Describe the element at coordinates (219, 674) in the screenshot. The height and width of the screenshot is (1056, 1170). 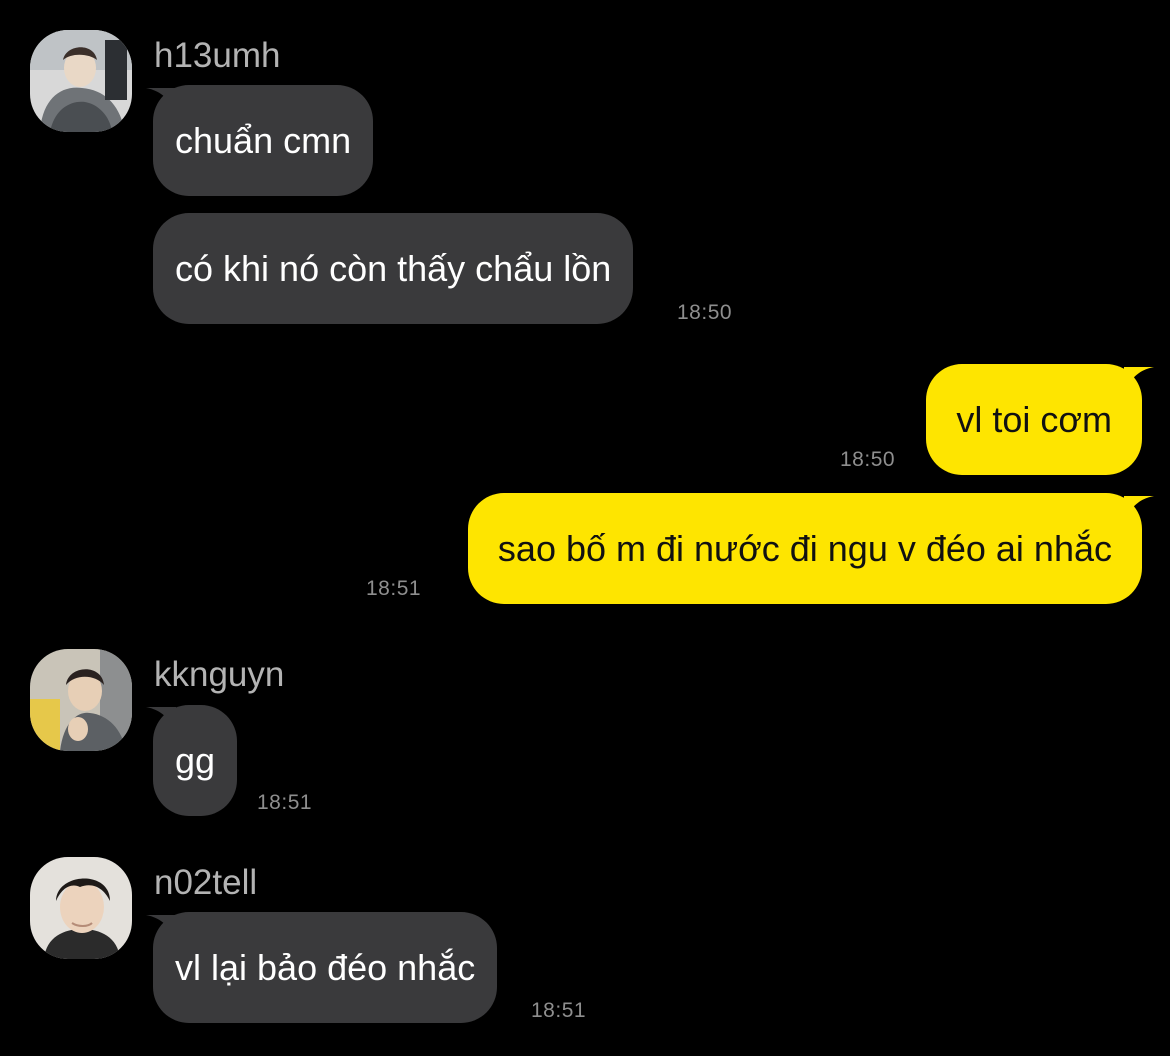
I see `sender-name-kknguyn: kknguyn` at that location.